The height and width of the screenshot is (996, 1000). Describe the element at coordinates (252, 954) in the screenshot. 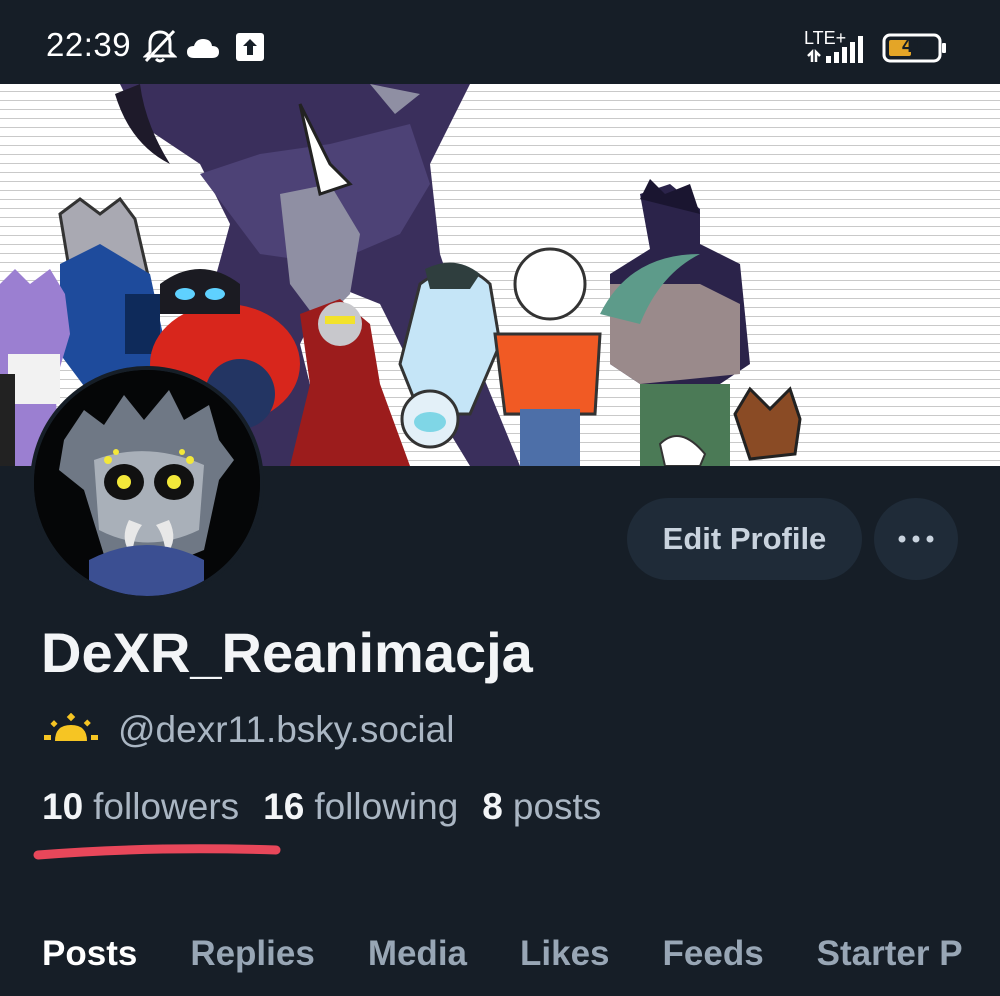

I see `tab-replies: Replies` at that location.